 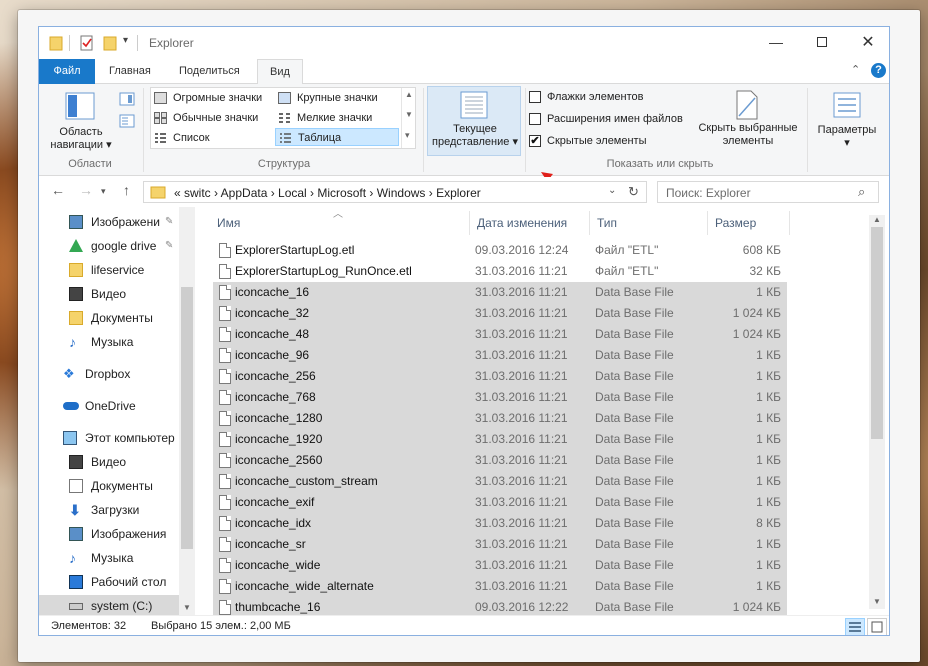 I want to click on large-icons-view-button, so click(x=877, y=626).